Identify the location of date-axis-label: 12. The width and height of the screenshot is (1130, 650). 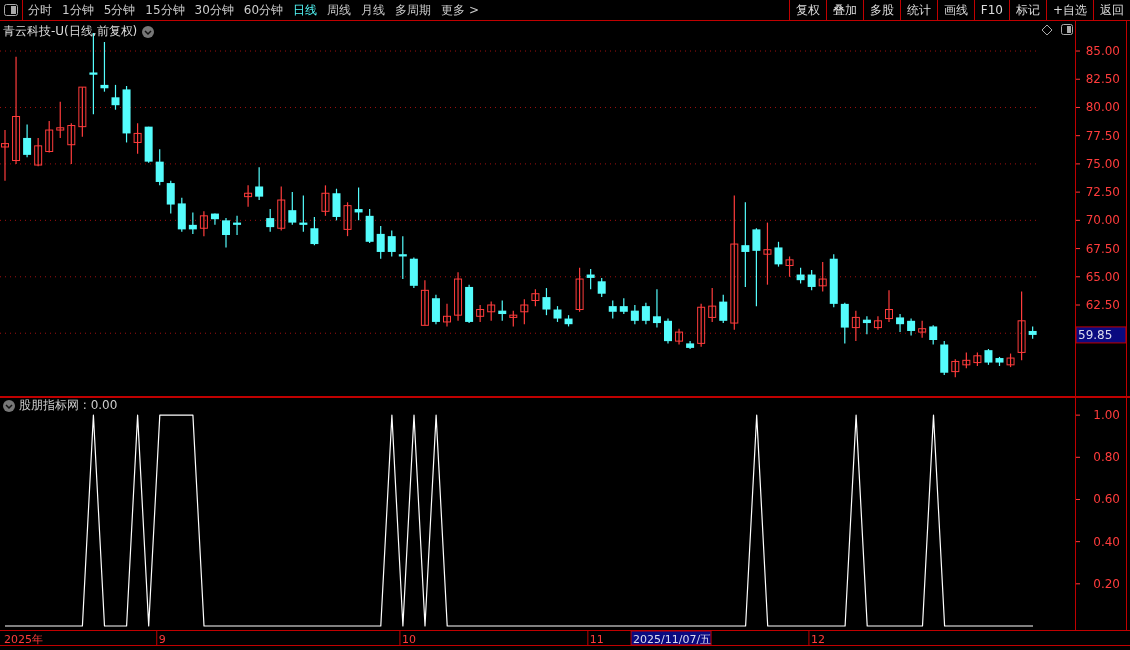
(817, 639).